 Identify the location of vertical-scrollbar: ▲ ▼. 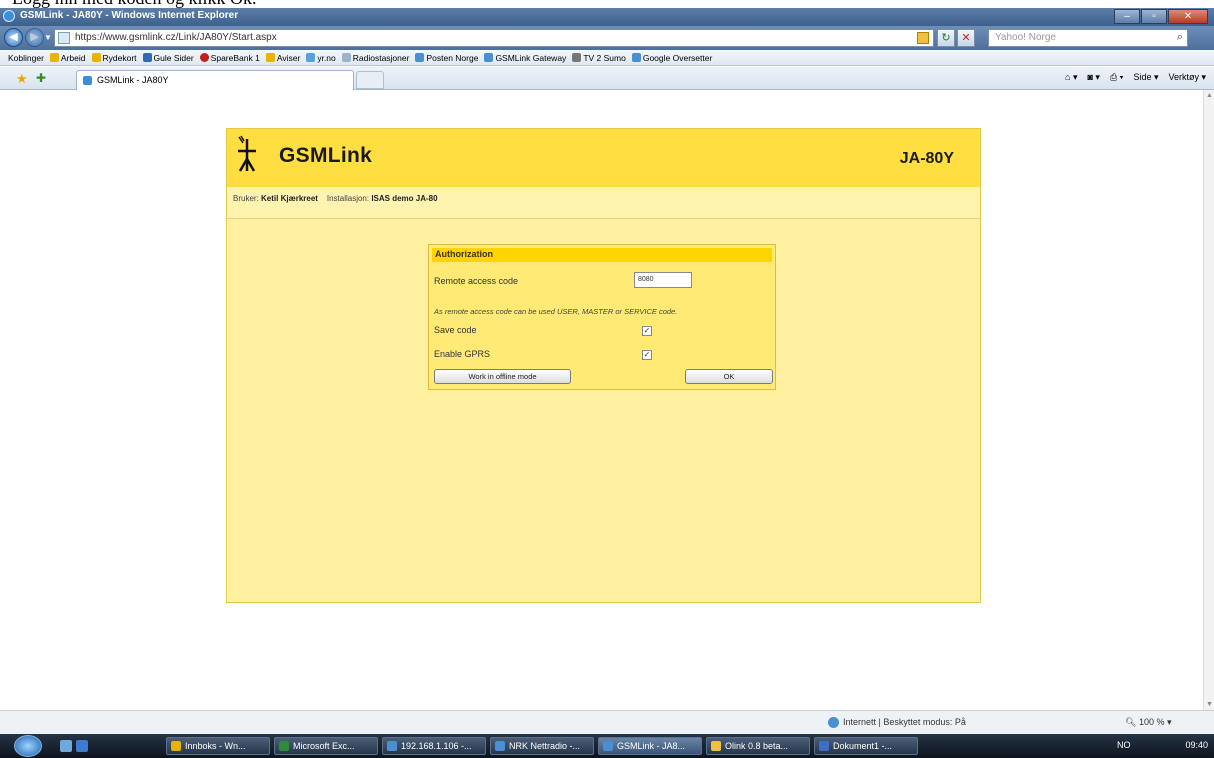
(1208, 400).